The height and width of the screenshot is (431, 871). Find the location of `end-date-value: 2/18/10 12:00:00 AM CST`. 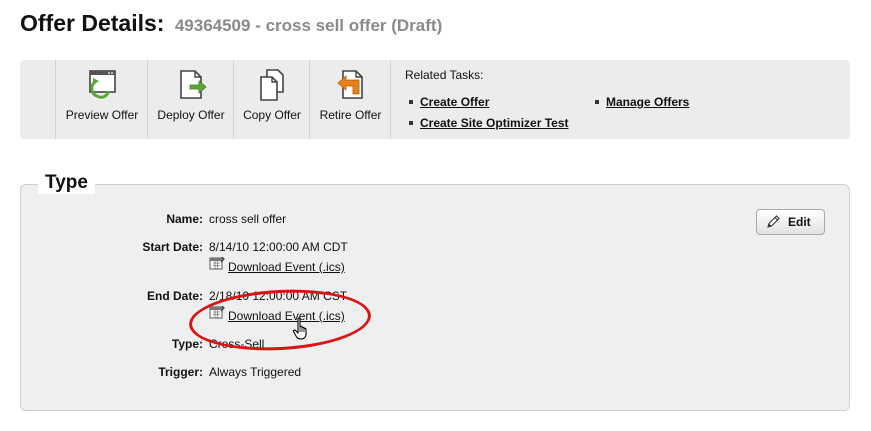

end-date-value: 2/18/10 12:00:00 AM CST is located at coordinates (278, 296).